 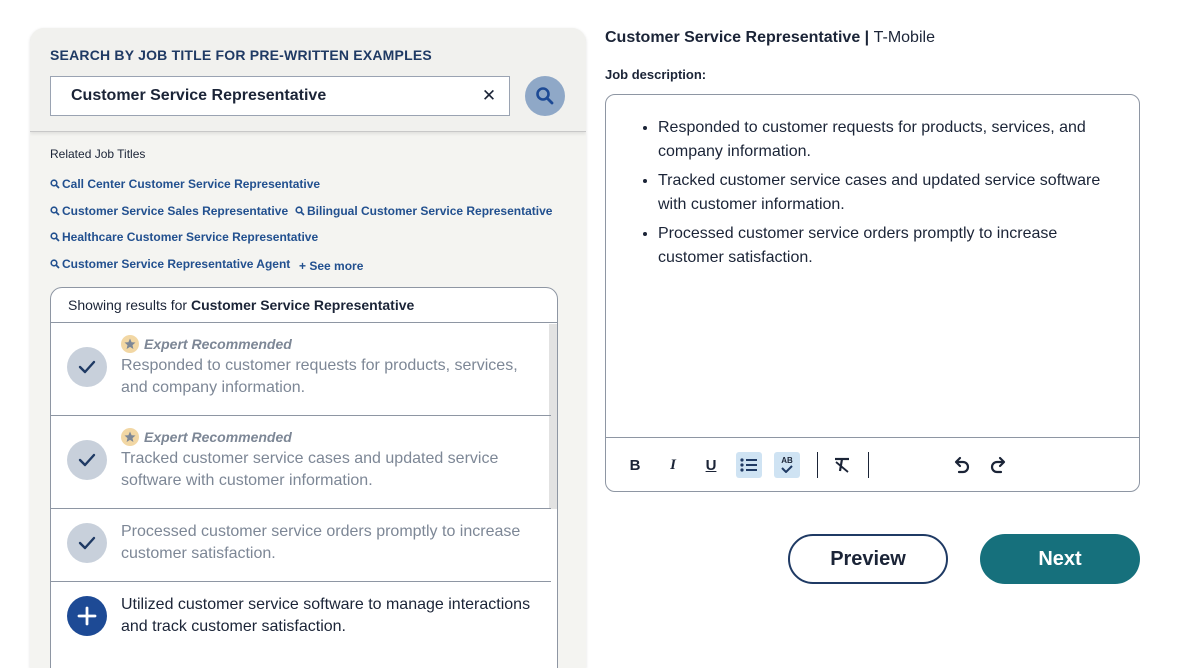 What do you see at coordinates (733, 37) in the screenshot?
I see `job-title: Customer Service Representative` at bounding box center [733, 37].